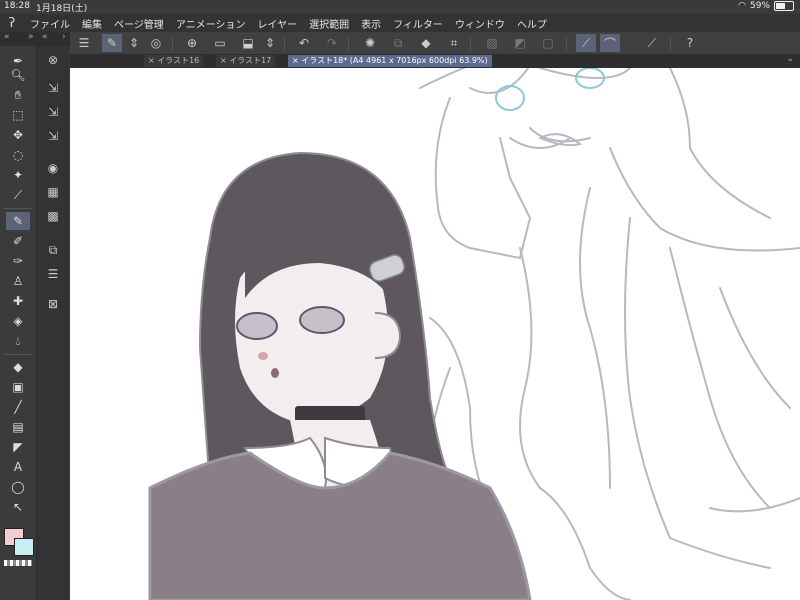 The image size is (800, 600). Describe the element at coordinates (270, 43) in the screenshot. I see `stepper-icon-2: ⇕` at that location.